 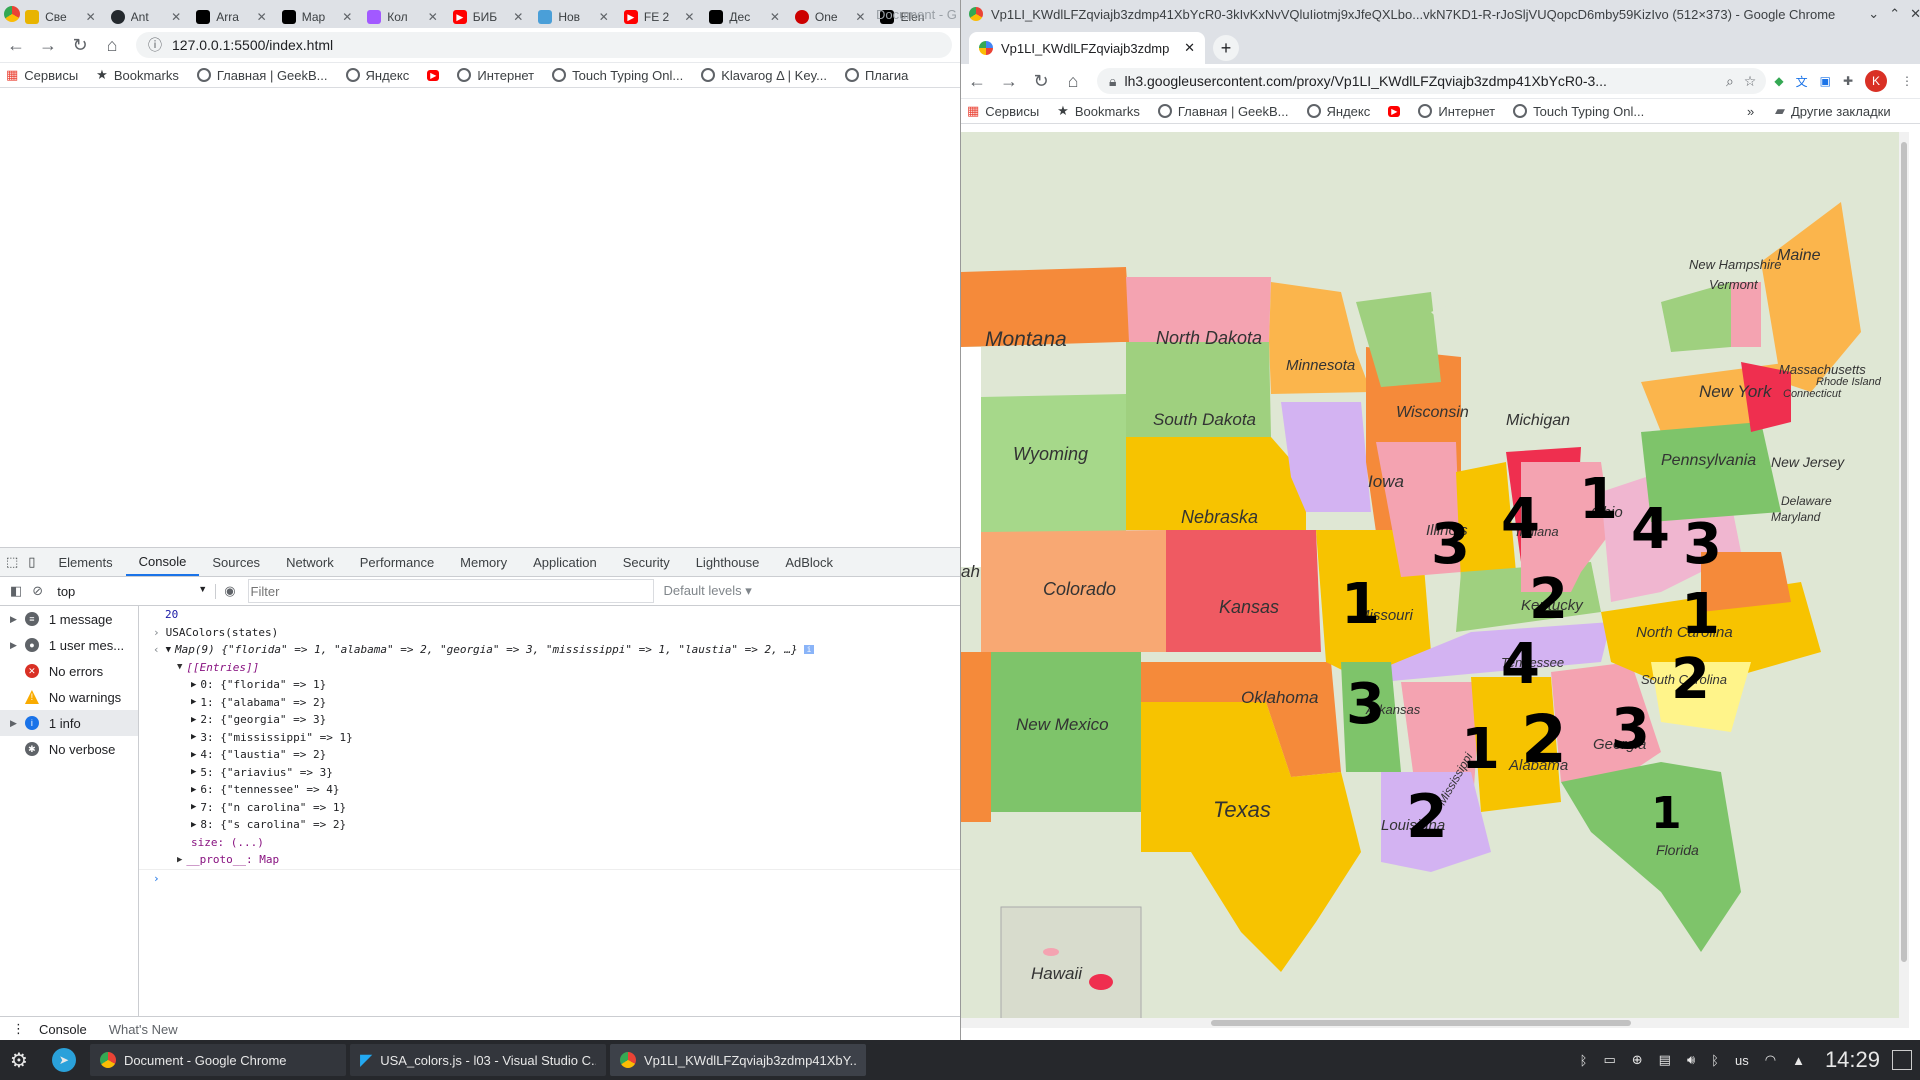 What do you see at coordinates (1778, 81) in the screenshot?
I see `extension-icon: ◆` at bounding box center [1778, 81].